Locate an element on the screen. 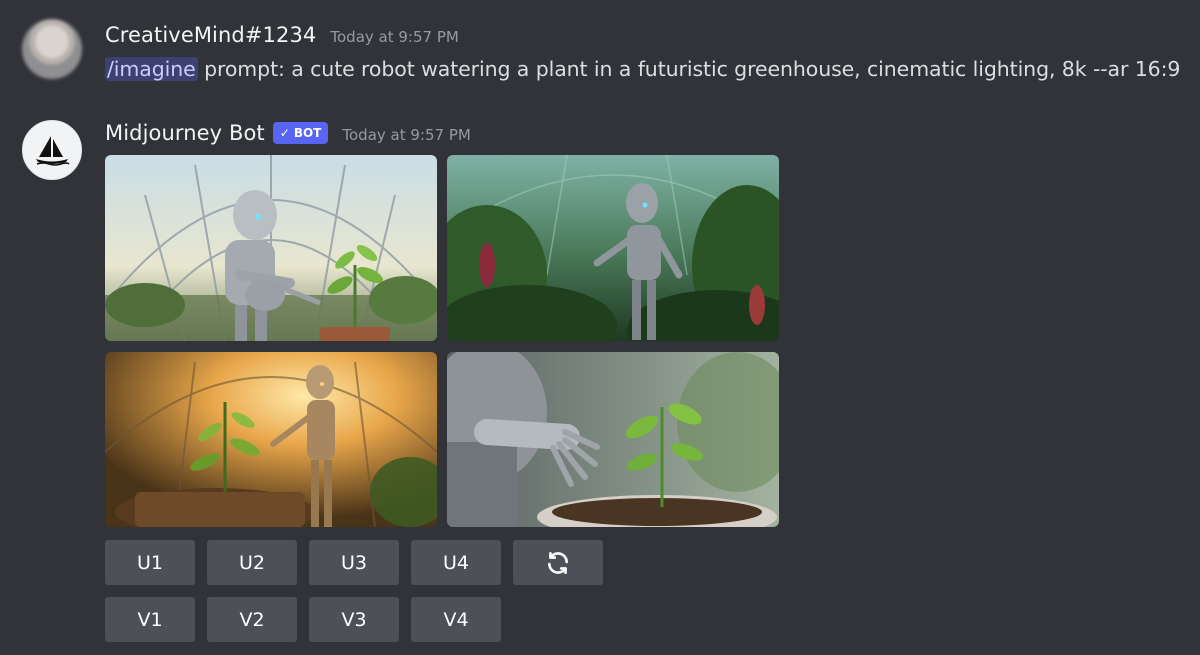  sailboat-logo-icon is located at coordinates (53, 151).